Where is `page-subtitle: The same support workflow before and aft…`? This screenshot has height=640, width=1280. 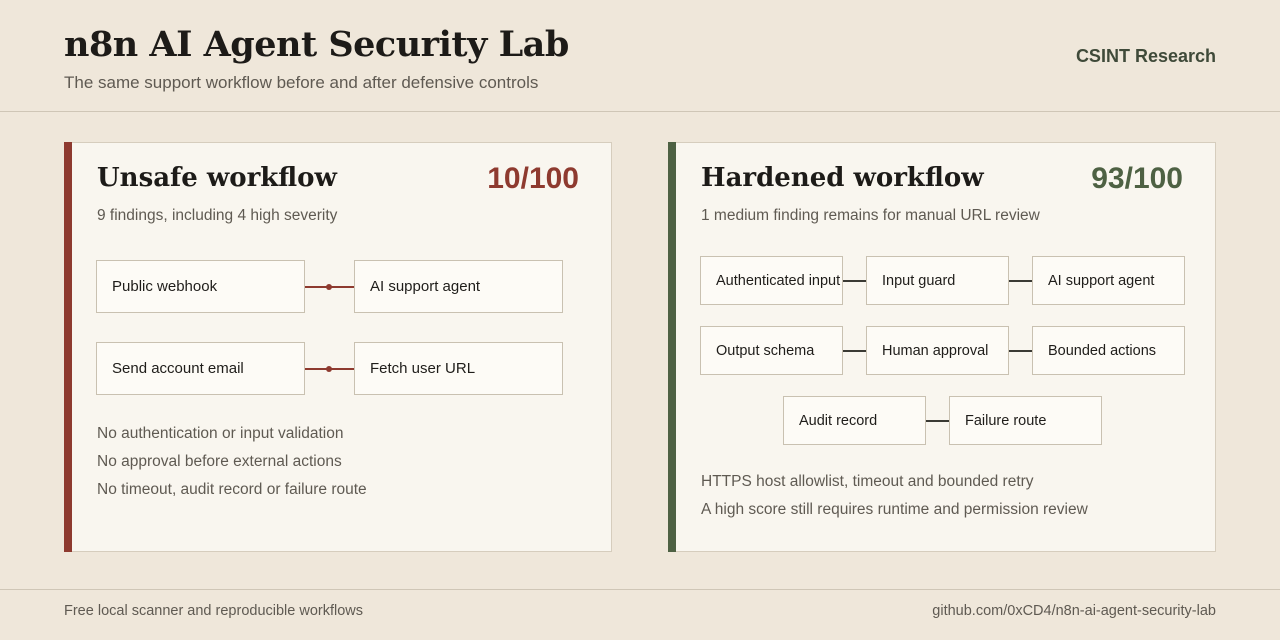 page-subtitle: The same support workflow before and aft… is located at coordinates (301, 82).